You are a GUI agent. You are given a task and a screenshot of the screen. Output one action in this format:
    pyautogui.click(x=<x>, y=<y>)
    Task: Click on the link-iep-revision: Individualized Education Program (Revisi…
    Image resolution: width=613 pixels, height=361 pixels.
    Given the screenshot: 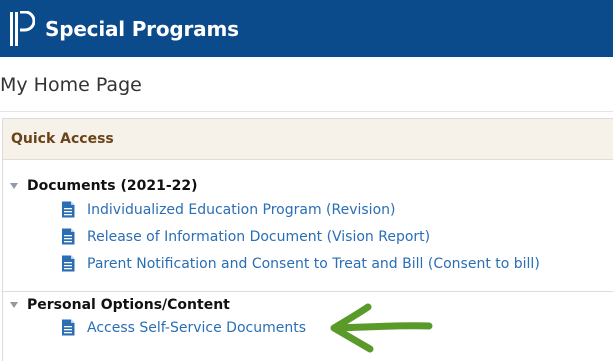 What is the action you would take?
    pyautogui.click(x=228, y=209)
    